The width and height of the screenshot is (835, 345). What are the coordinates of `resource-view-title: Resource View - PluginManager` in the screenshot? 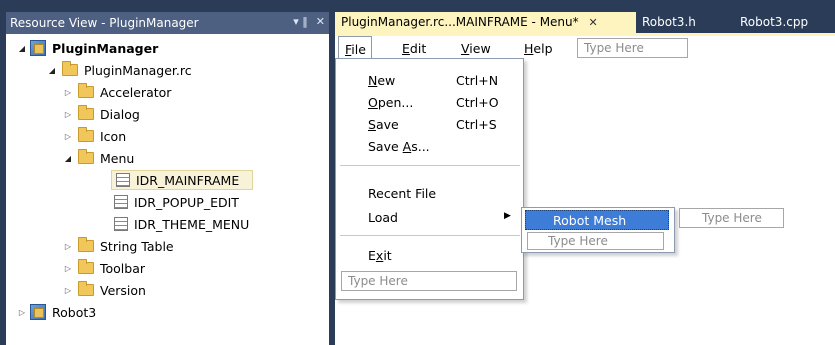 It's located at (104, 23).